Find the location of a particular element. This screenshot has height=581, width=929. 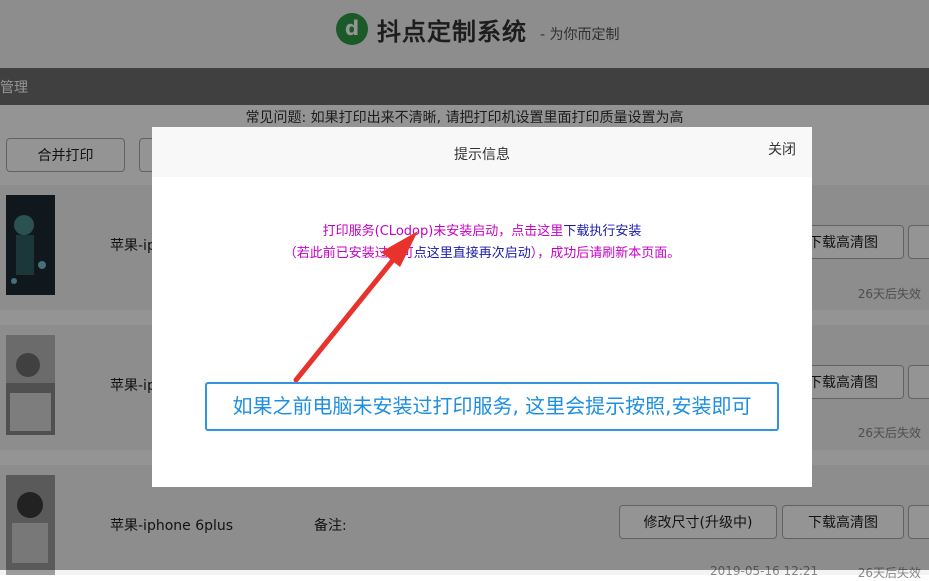

annotation-callout: 如果之前电脑未安装过打印服务, 这里会提示按照,安装即可 is located at coordinates (492, 406).